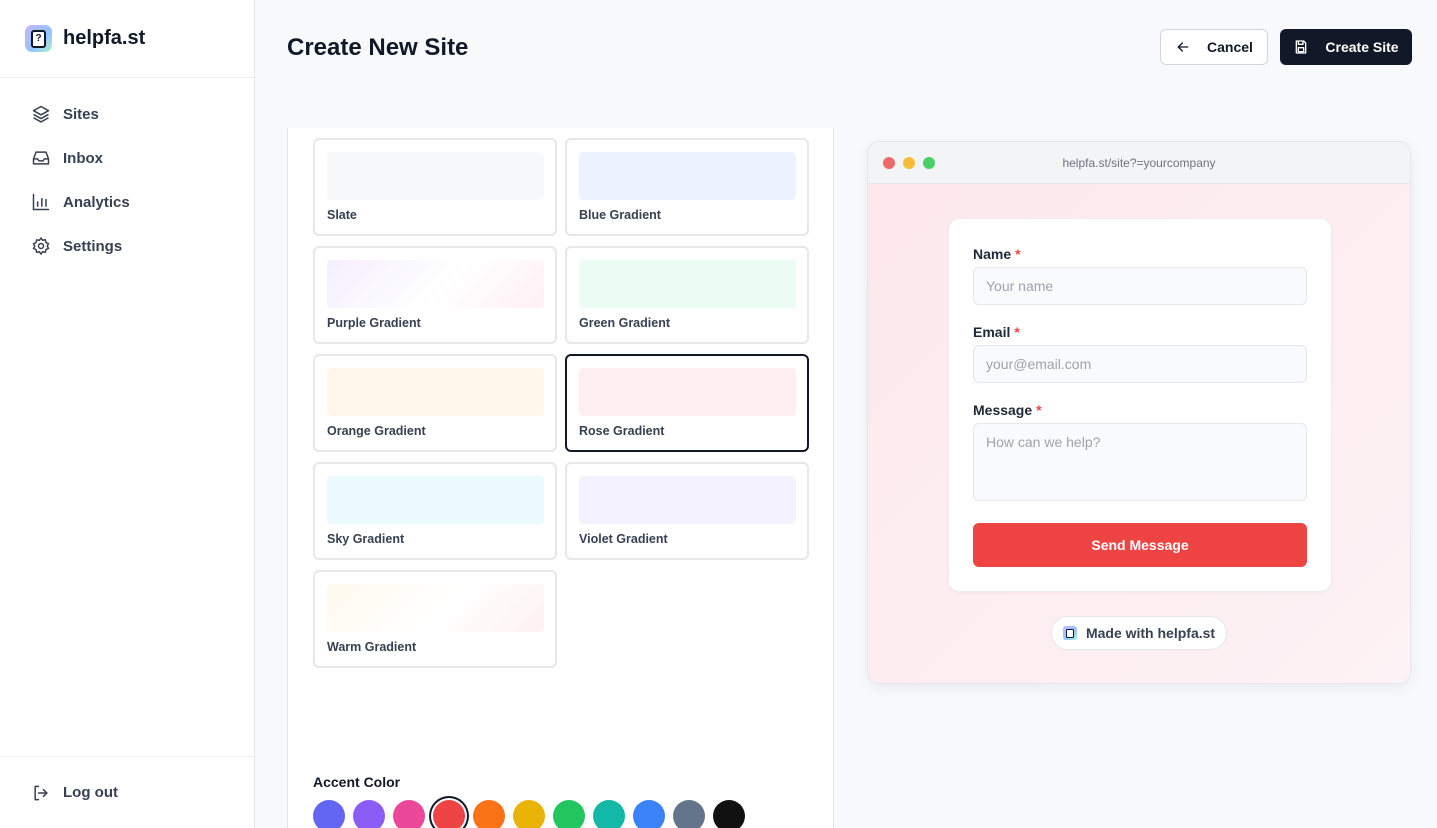 Image resolution: width=1437 pixels, height=828 pixels. What do you see at coordinates (624, 323) in the screenshot?
I see `background-option-label: Green Gradient` at bounding box center [624, 323].